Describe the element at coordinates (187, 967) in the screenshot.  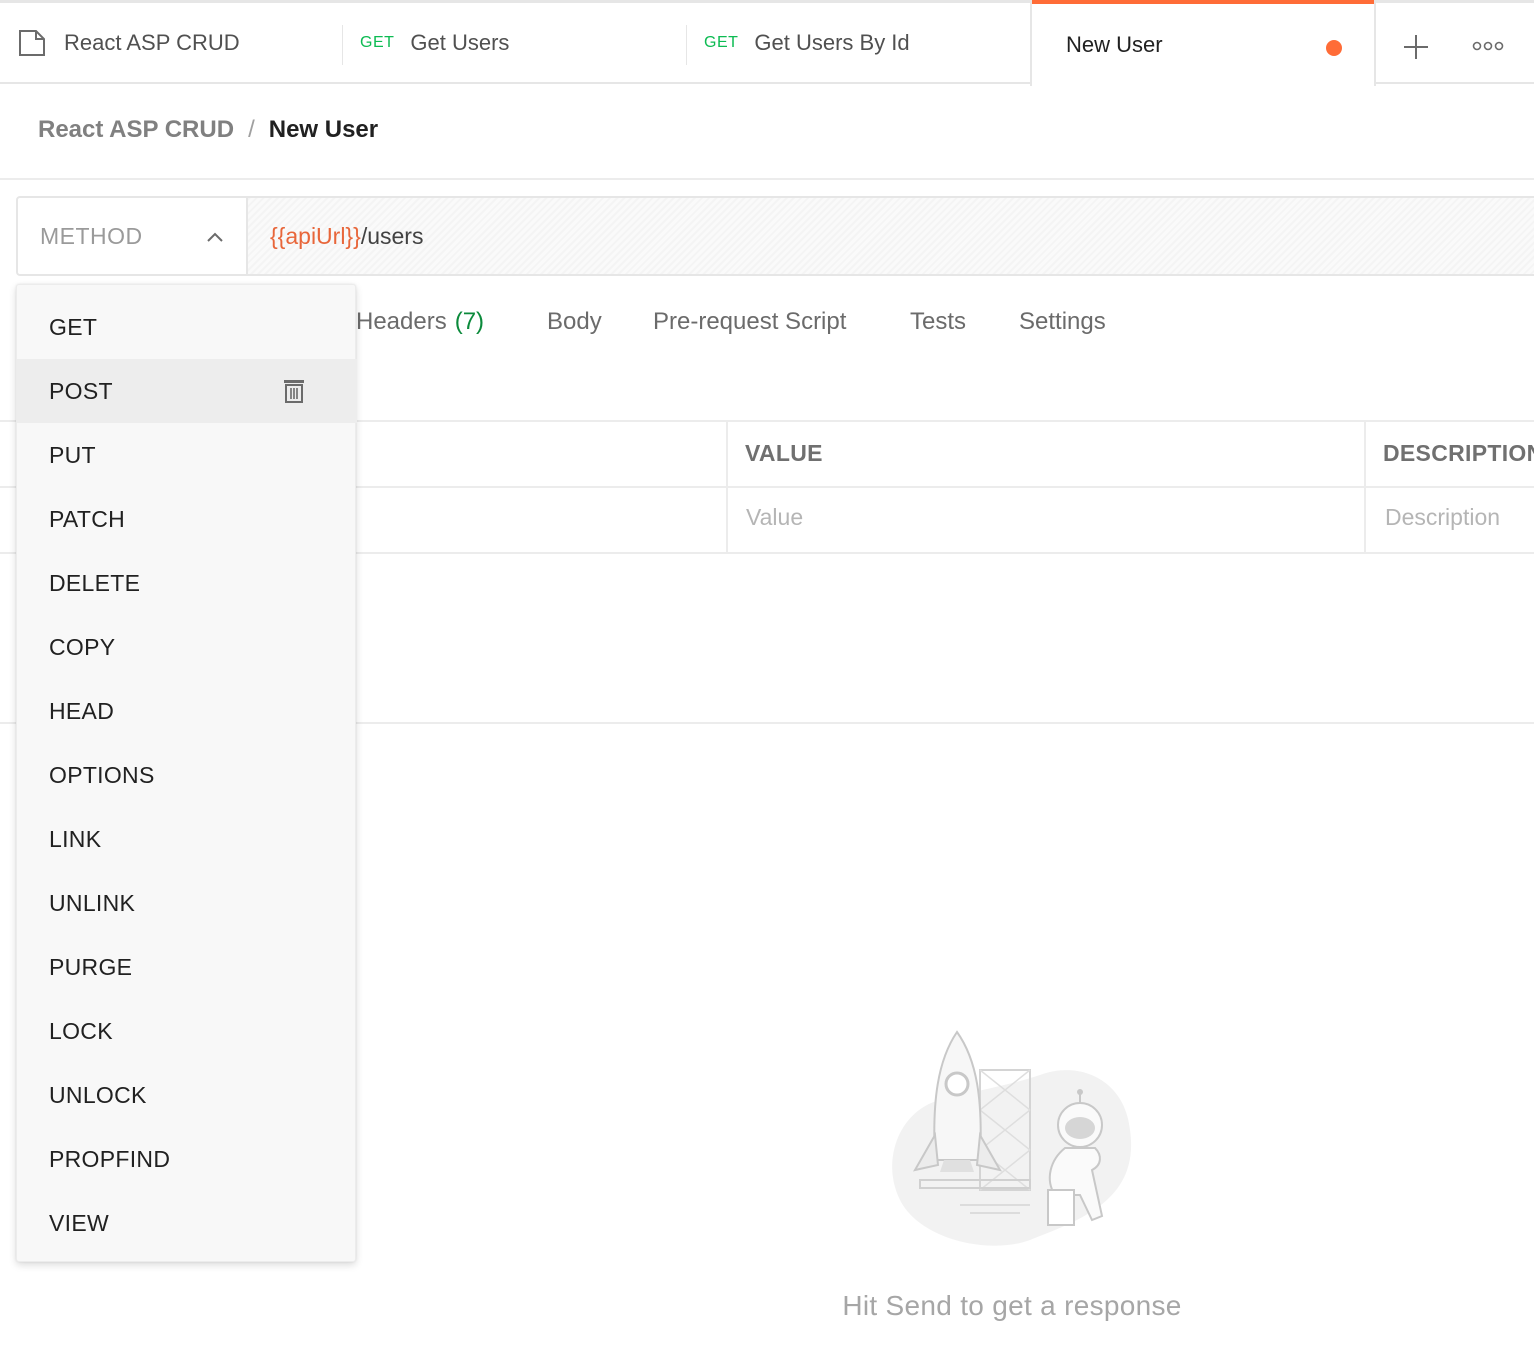
I see `method-option-purge: PURGE` at that location.